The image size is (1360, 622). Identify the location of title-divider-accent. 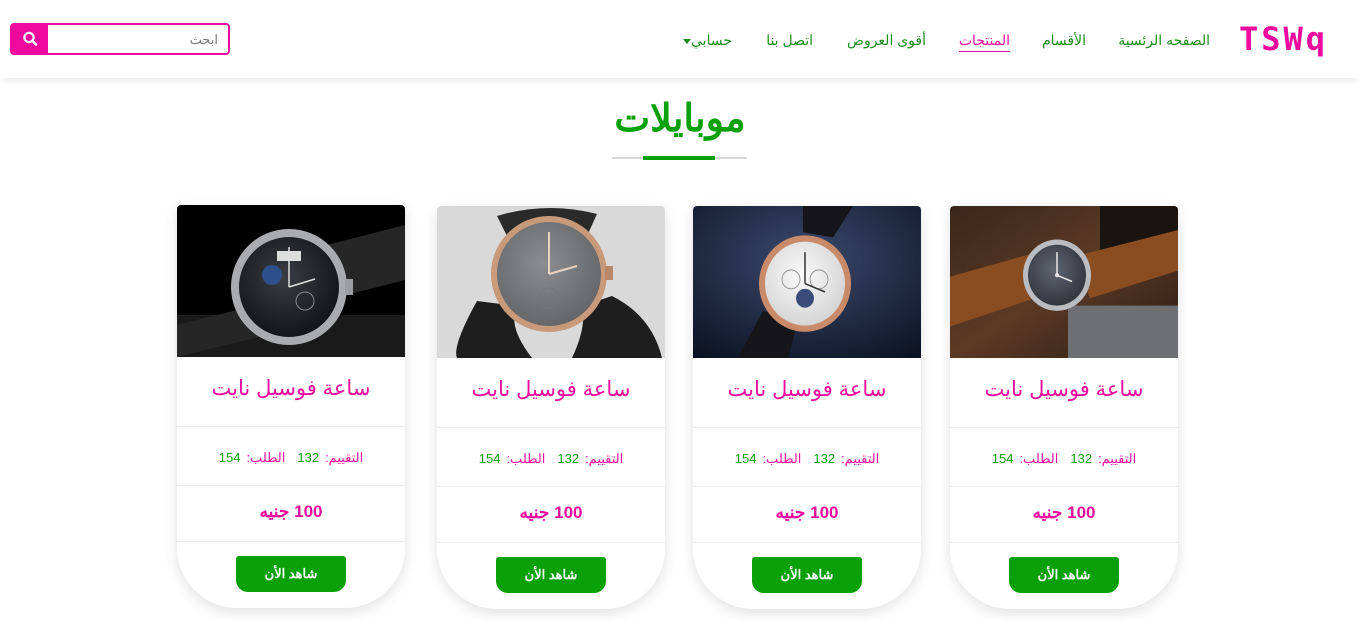
(679, 158).